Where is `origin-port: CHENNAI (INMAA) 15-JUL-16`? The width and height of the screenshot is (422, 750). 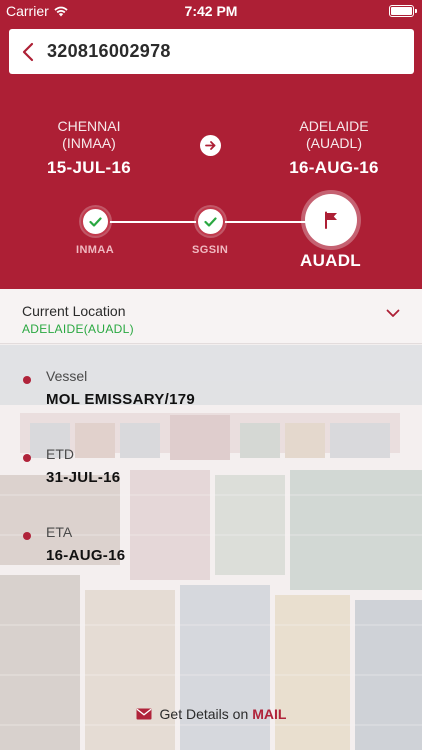
origin-port: CHENNAI (INMAA) 15-JUL-16 is located at coordinates (89, 148).